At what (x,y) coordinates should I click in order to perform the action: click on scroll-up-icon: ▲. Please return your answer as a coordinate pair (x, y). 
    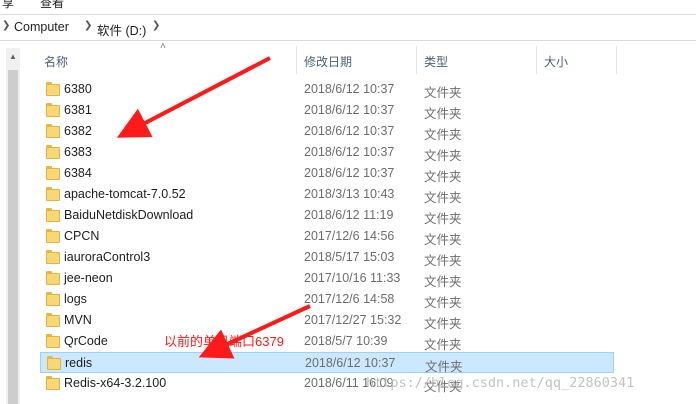
    Looking at the image, I should click on (13, 56).